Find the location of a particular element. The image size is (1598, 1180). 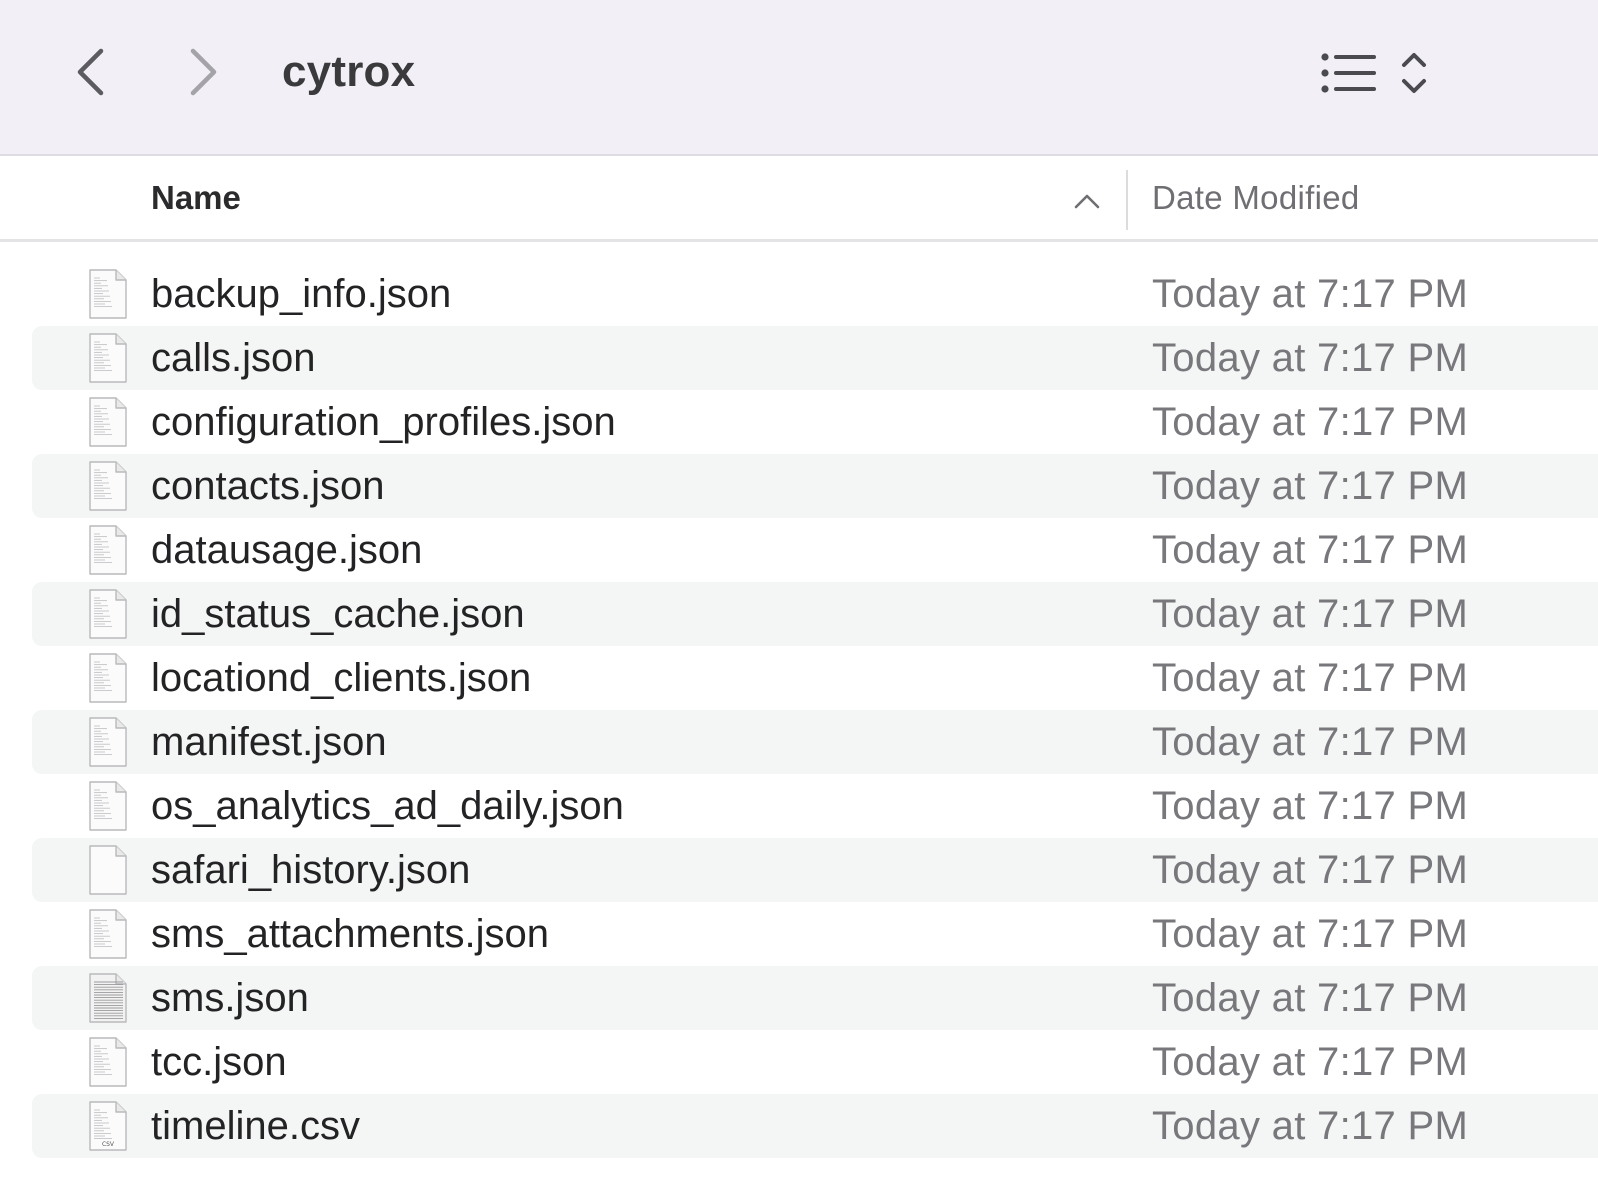

toolbar: cytrox is located at coordinates (799, 78).